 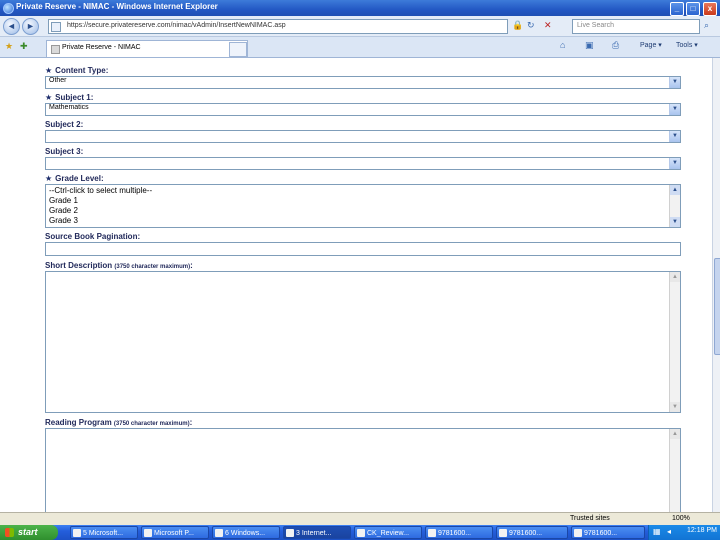 I want to click on grade-option: Grade 3, so click(x=63, y=220).